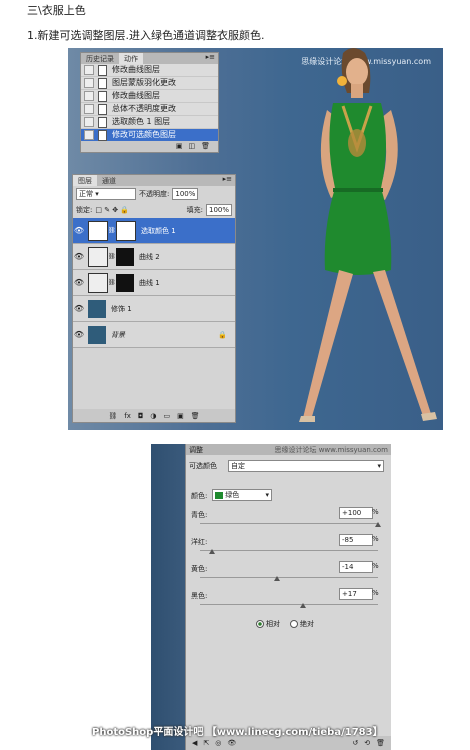  I want to click on cyan-input: +100, so click(356, 513).